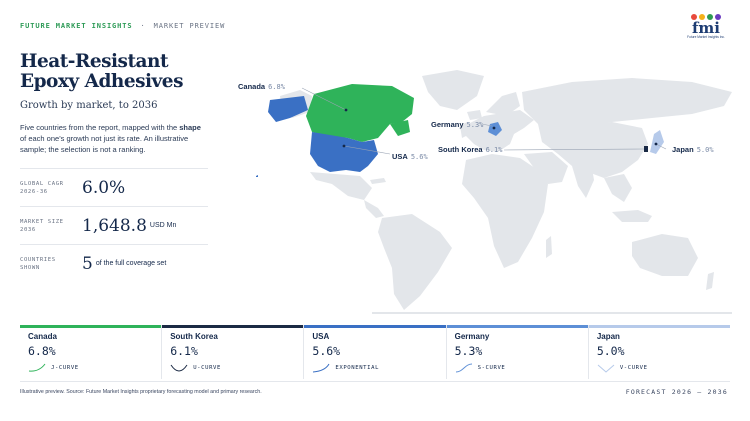 This screenshot has width=750, height=421. What do you see at coordinates (491, 368) in the screenshot?
I see `card-curve-label: S-CURVE` at bounding box center [491, 368].